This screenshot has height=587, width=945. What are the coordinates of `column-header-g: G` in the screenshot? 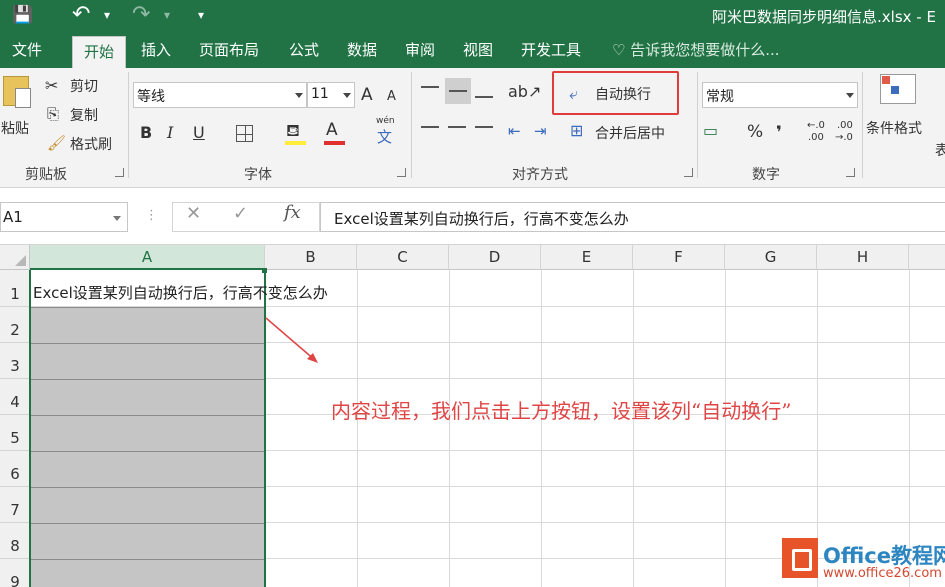 It's located at (771, 257).